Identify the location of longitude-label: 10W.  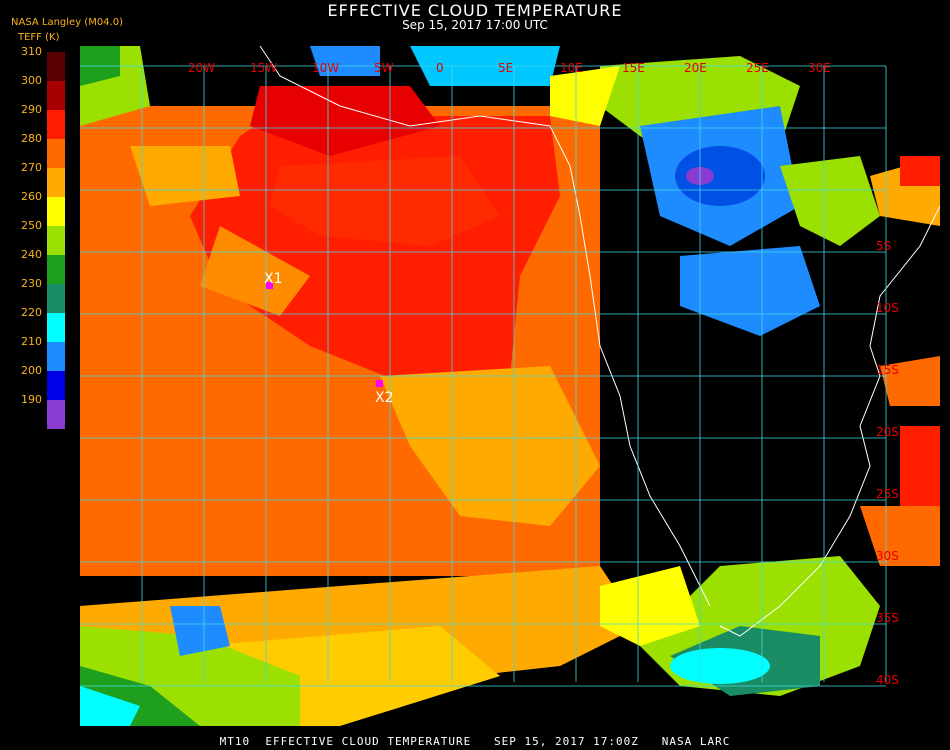
(325, 68).